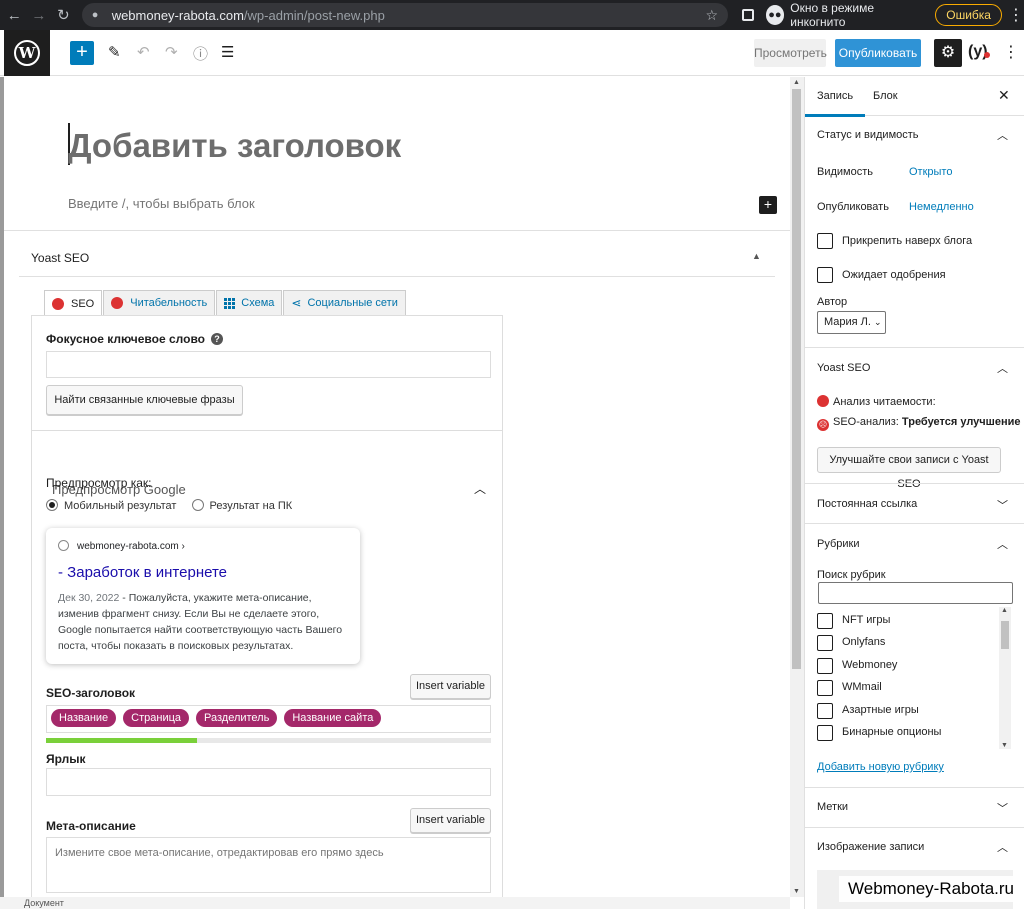 The image size is (1024, 909). Describe the element at coordinates (124, 598) in the screenshot. I see `snippet-sep: -` at that location.